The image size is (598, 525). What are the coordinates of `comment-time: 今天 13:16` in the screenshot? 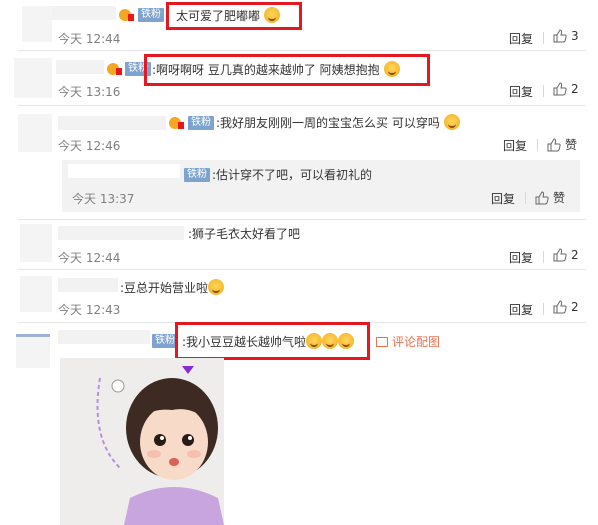 It's located at (89, 92).